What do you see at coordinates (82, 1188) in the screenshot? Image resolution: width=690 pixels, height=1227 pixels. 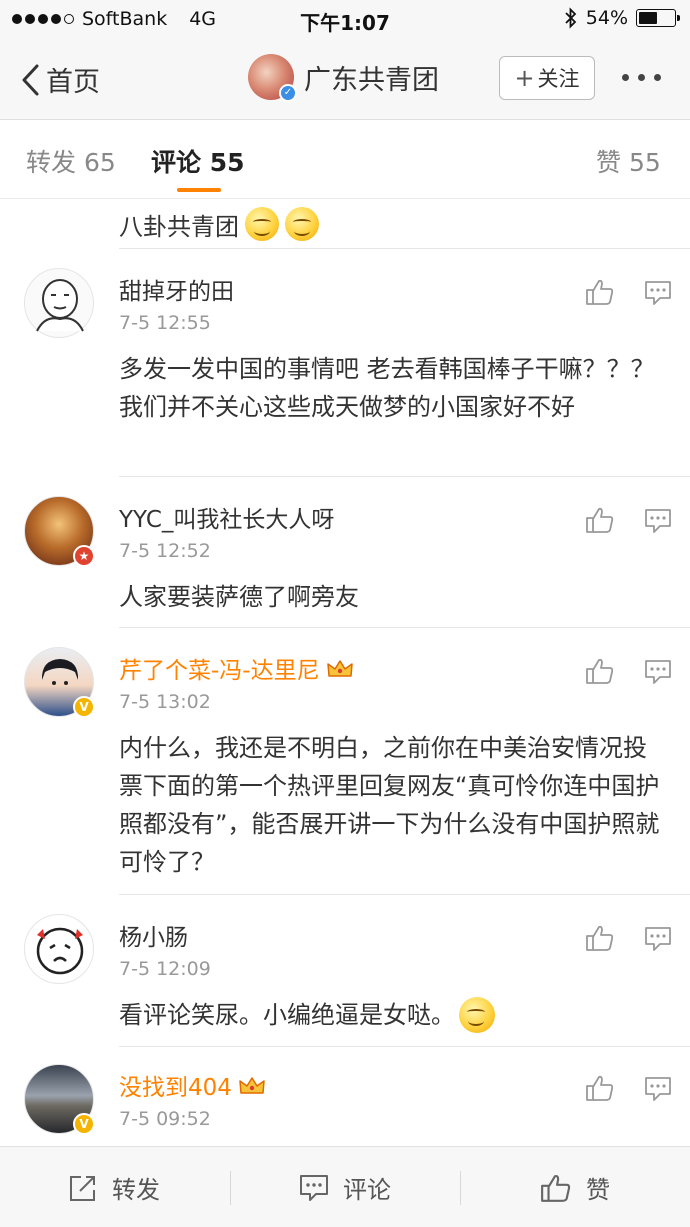 I see `repost-icon` at bounding box center [82, 1188].